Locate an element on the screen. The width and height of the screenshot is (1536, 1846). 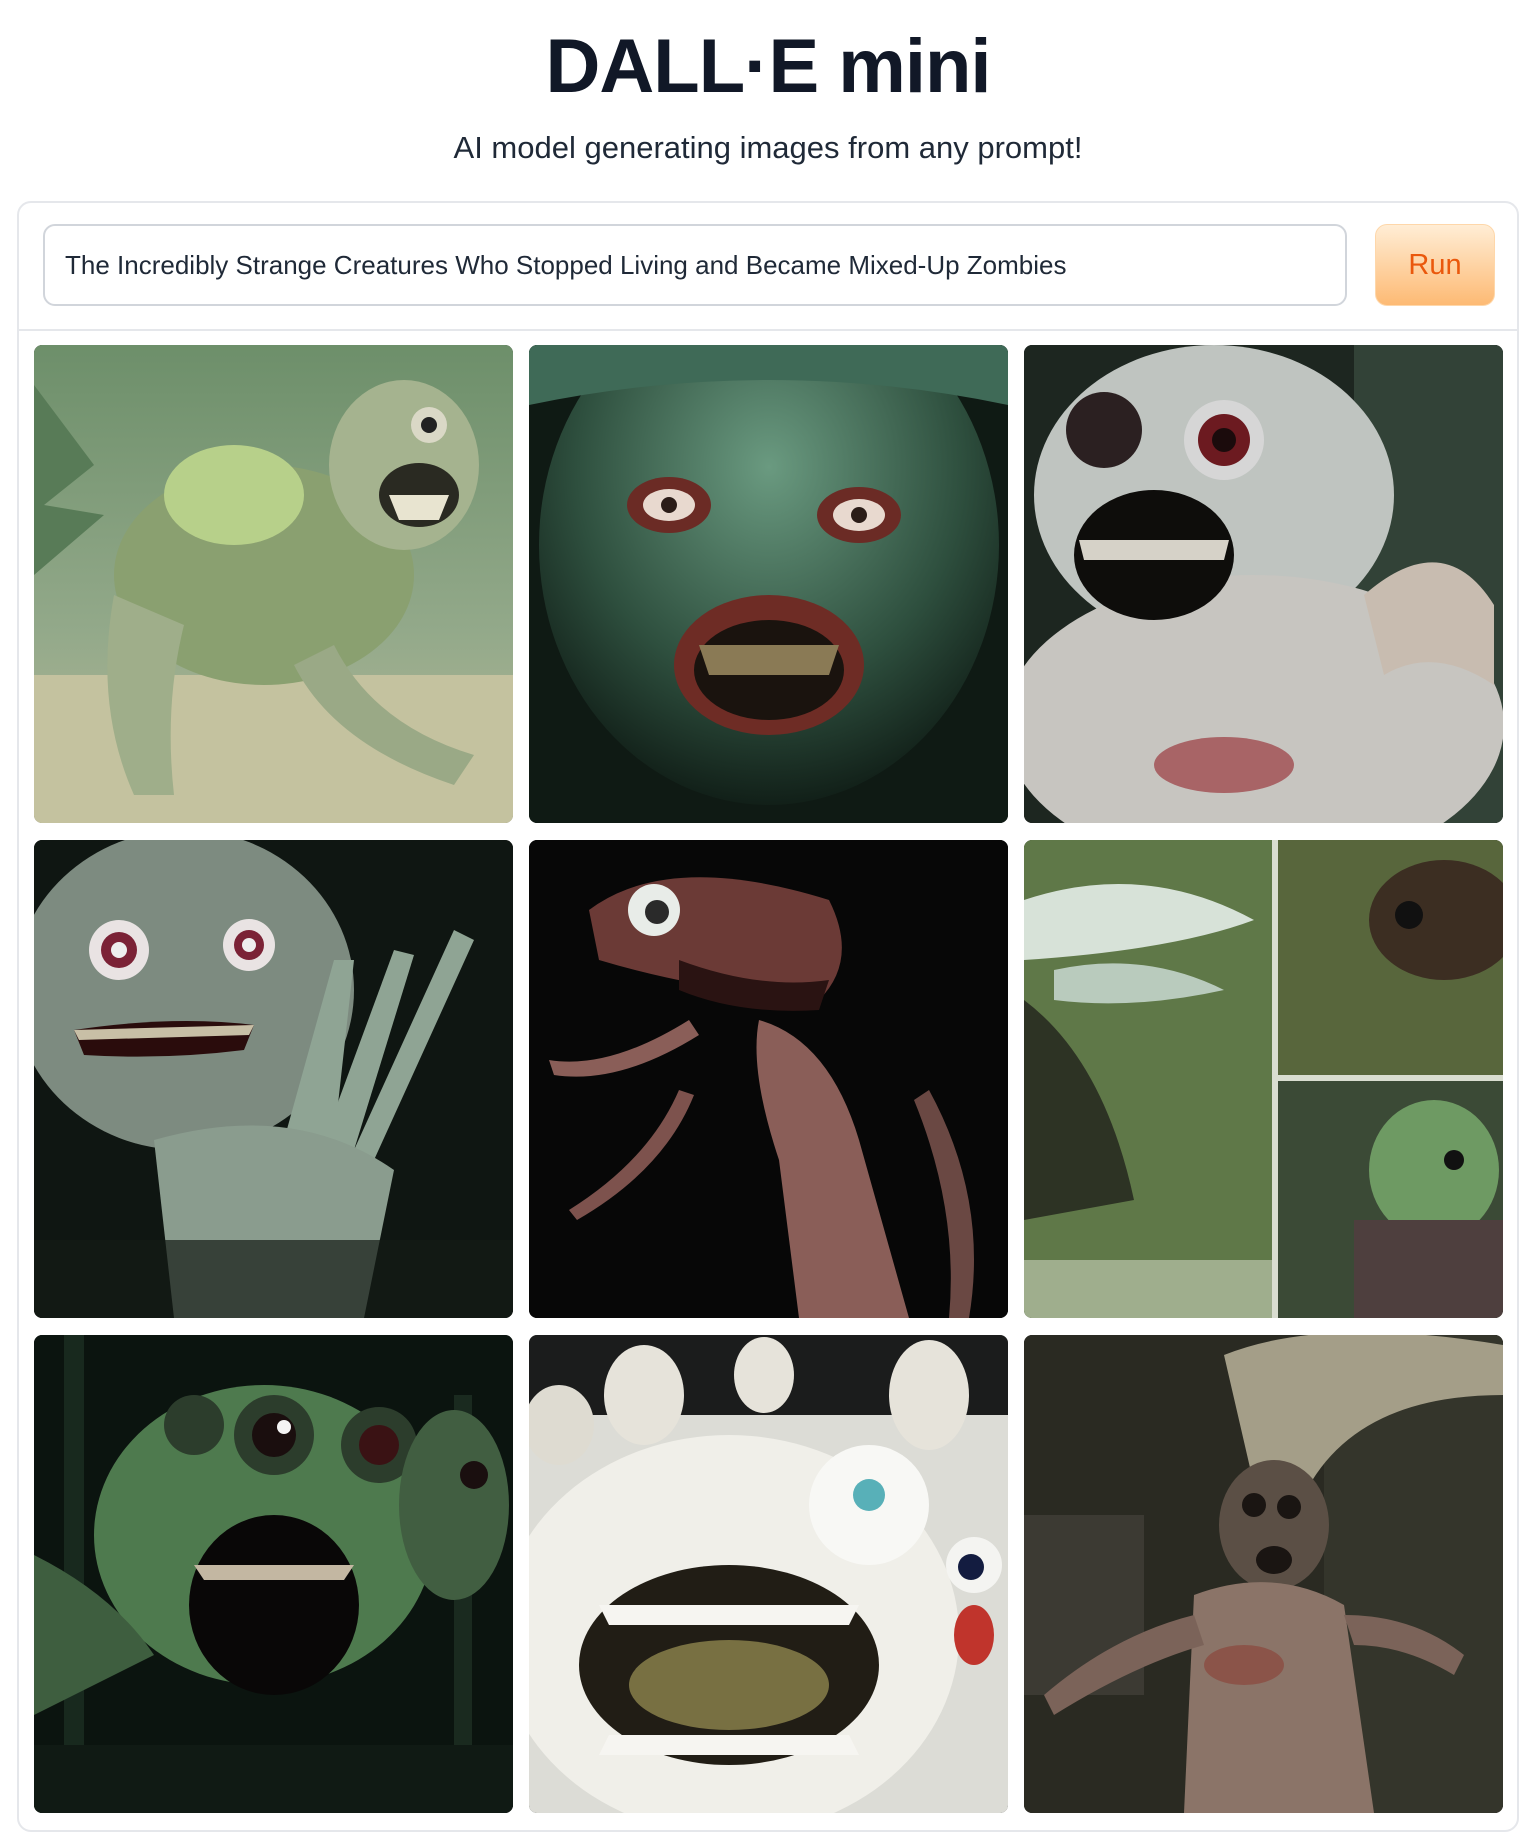
page-title: DALL·E mini is located at coordinates (768, 66).